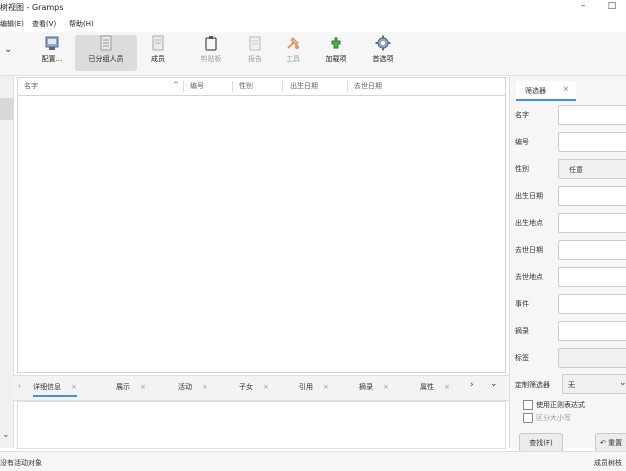 This screenshot has width=626, height=471. I want to click on tab-events: 活动 ×, so click(193, 387).